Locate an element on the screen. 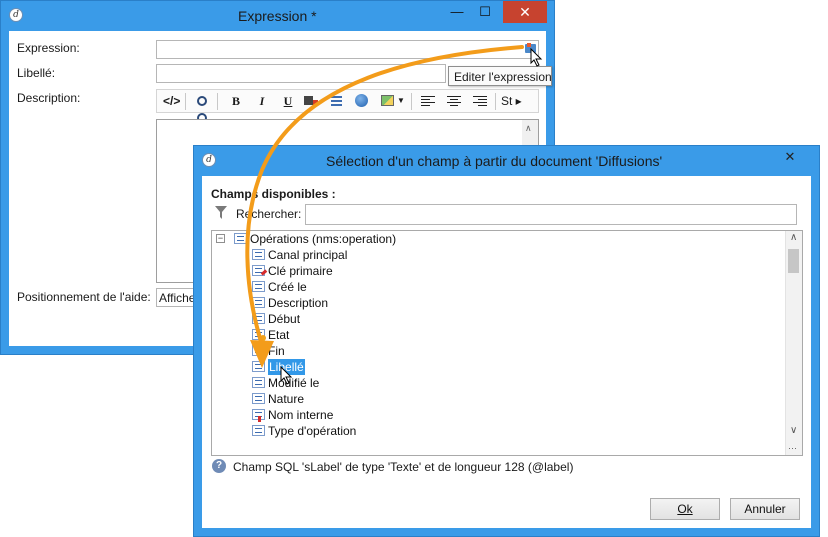 The width and height of the screenshot is (828, 537). description-label: Description: is located at coordinates (49, 98).